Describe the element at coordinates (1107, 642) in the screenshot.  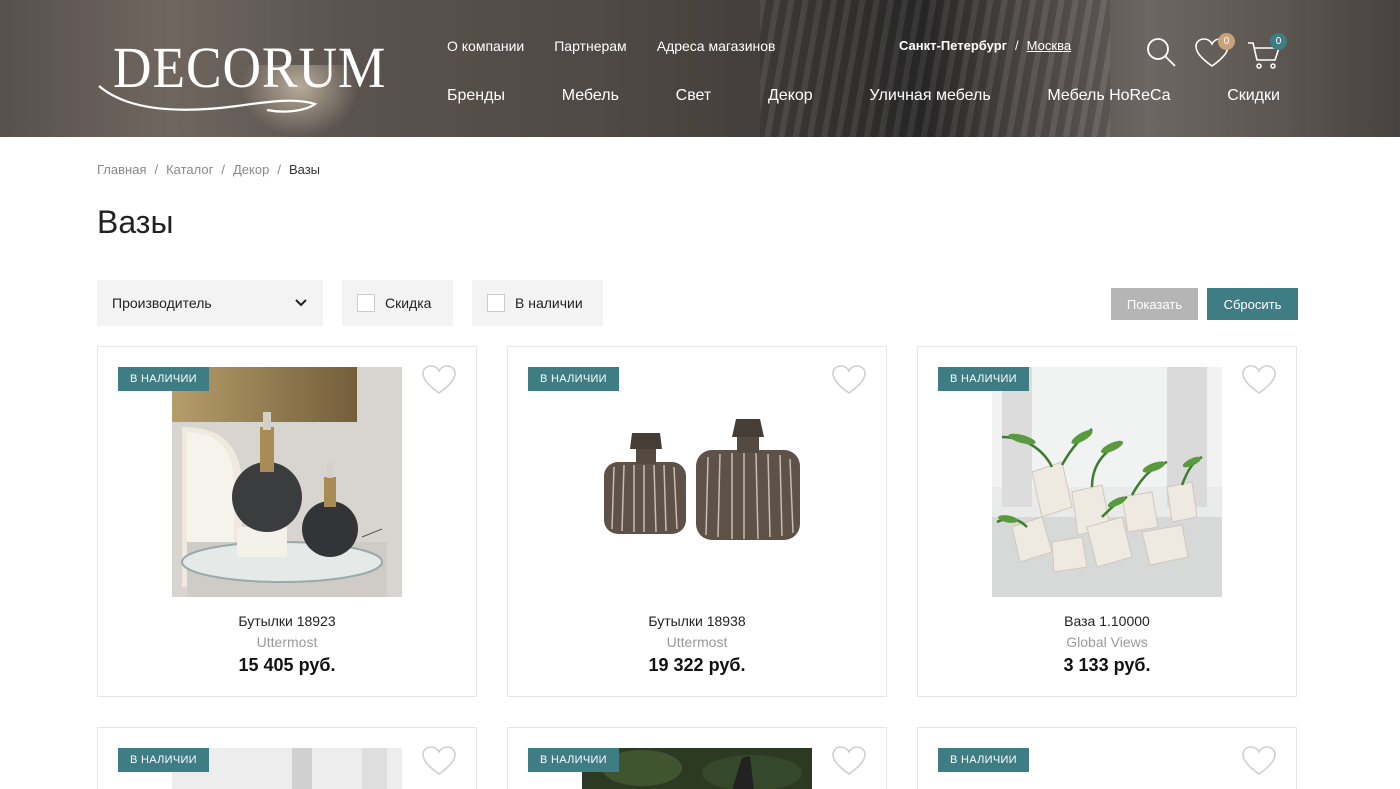
I see `product-brand: Global Views` at that location.